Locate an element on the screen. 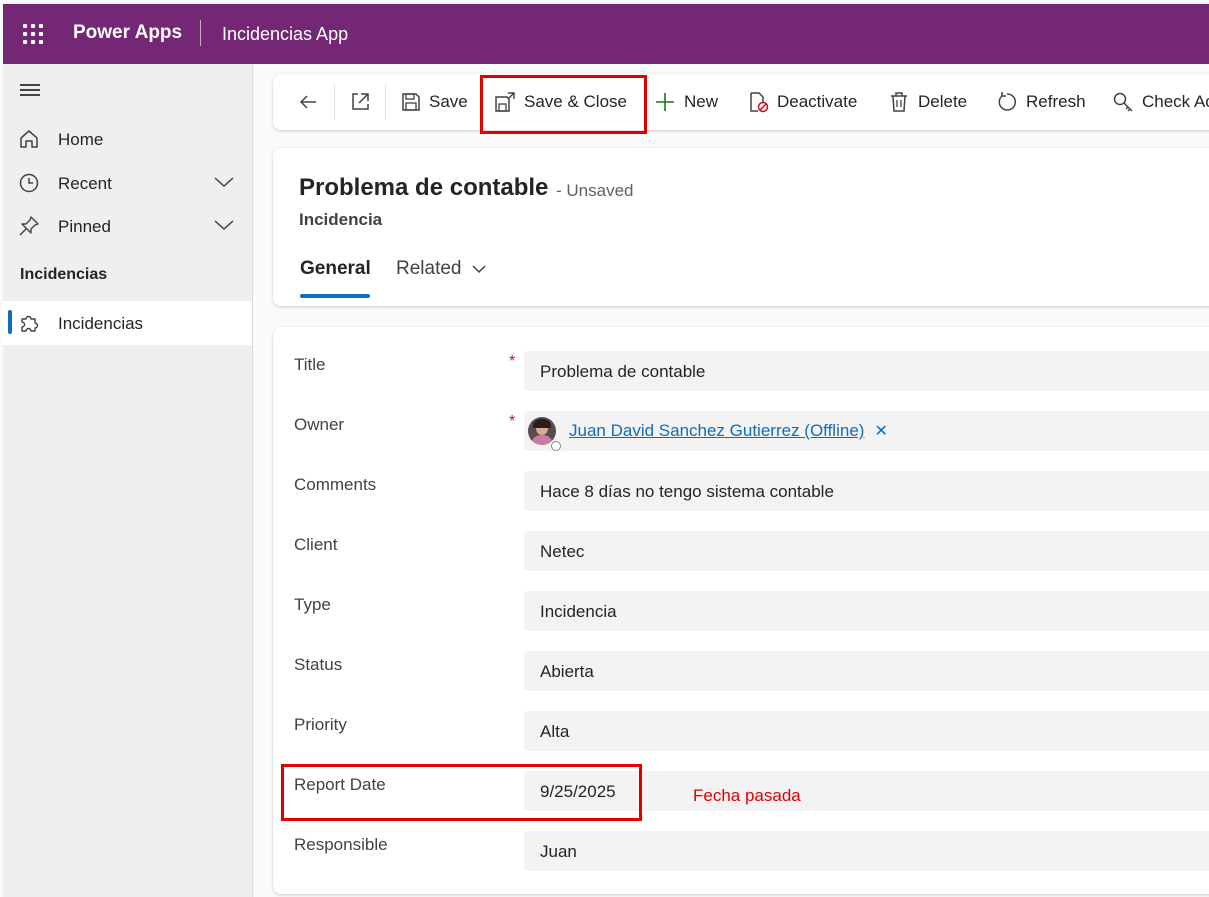  deactivate-button: Deactivate is located at coordinates (802, 102).